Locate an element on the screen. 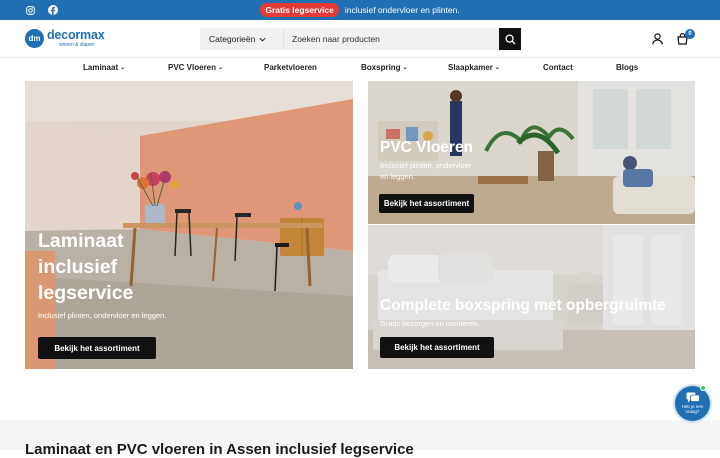 The height and width of the screenshot is (458, 720). nav-item-label: Blogs is located at coordinates (627, 67).